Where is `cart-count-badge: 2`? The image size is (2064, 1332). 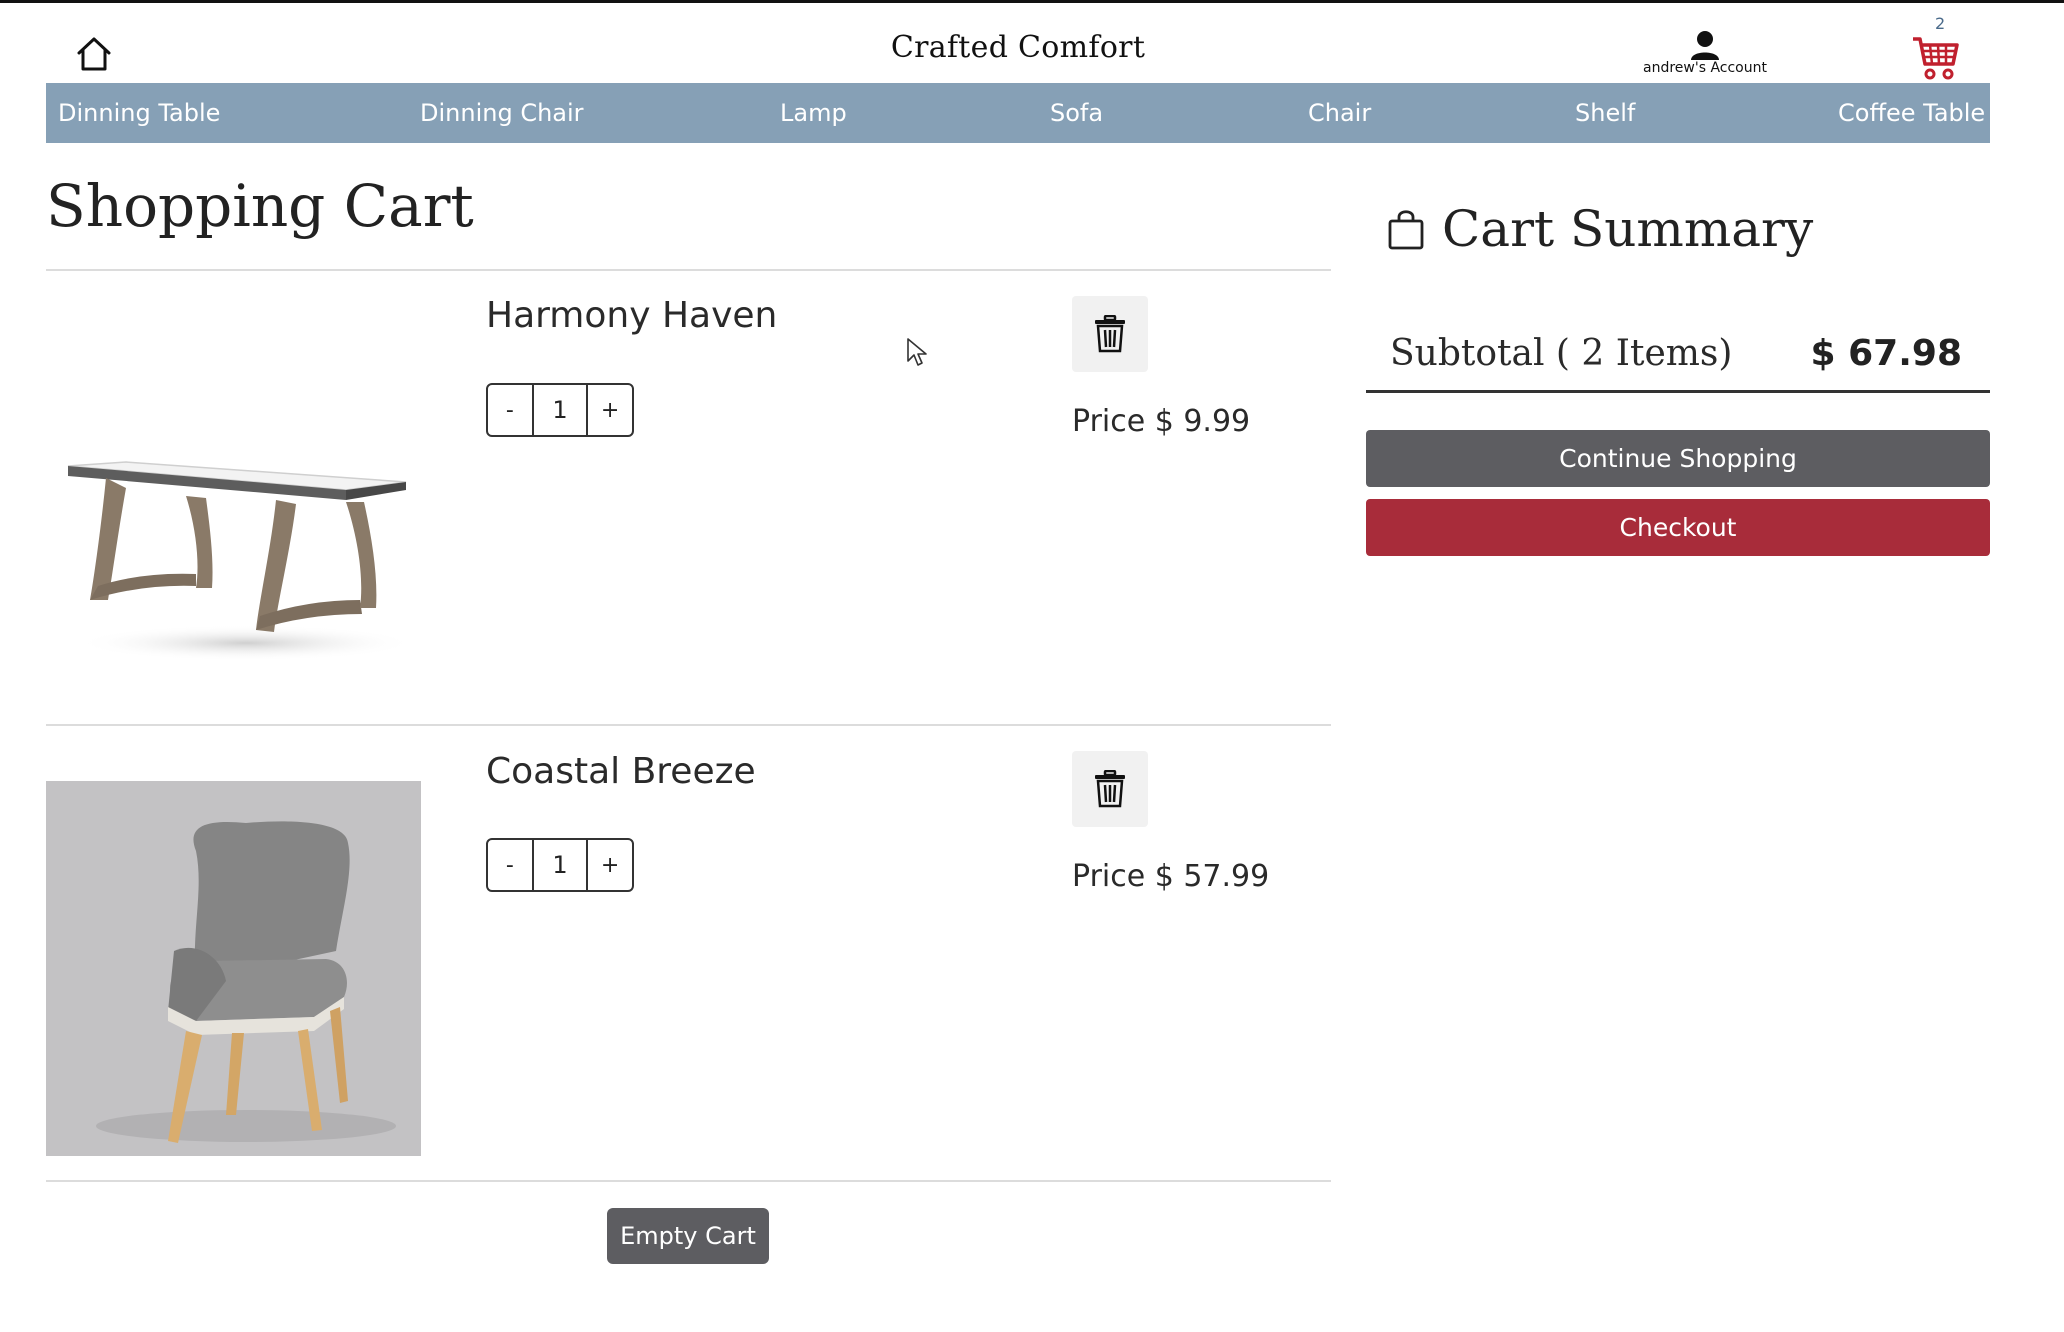
cart-count-badge: 2 is located at coordinates (1940, 23).